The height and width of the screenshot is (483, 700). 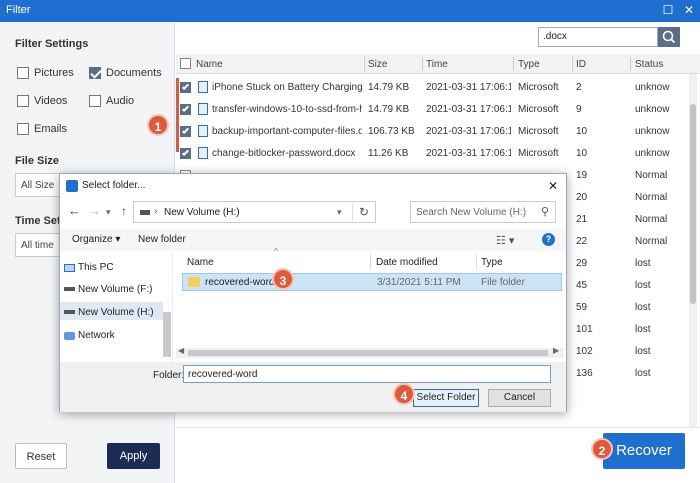 I want to click on tree-item-network: Network, so click(x=96, y=335).